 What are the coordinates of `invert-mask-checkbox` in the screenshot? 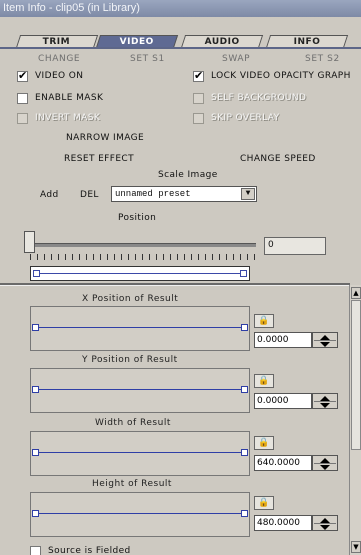 It's located at (22, 118).